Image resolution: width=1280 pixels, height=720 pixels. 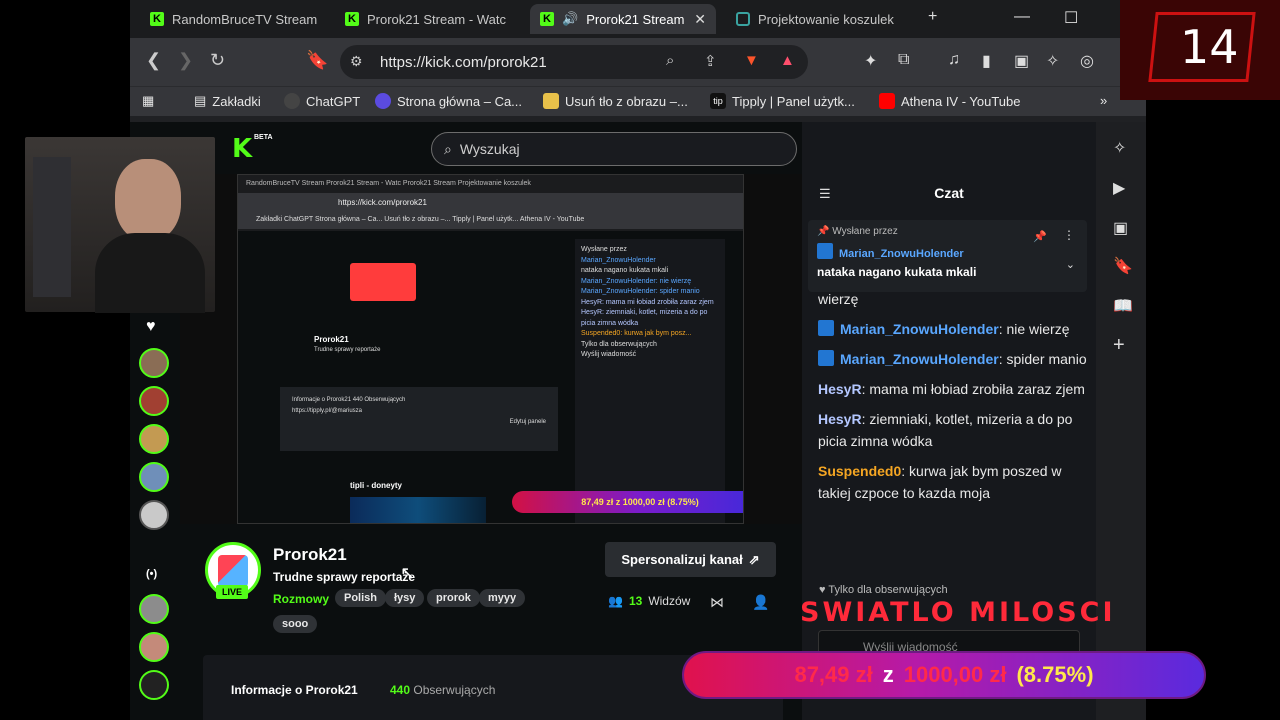 What do you see at coordinates (356, 61) in the screenshot?
I see `site-settings-icon: ⚙` at bounding box center [356, 61].